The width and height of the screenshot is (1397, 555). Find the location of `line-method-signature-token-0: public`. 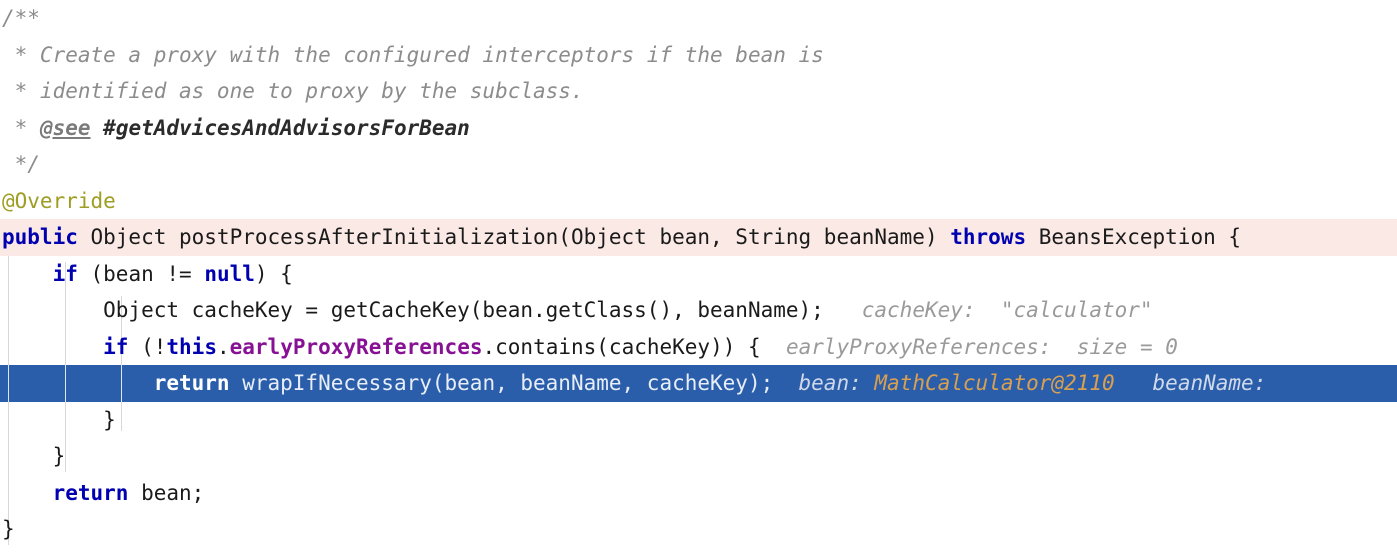

line-method-signature-token-0: public is located at coordinates (40, 237).